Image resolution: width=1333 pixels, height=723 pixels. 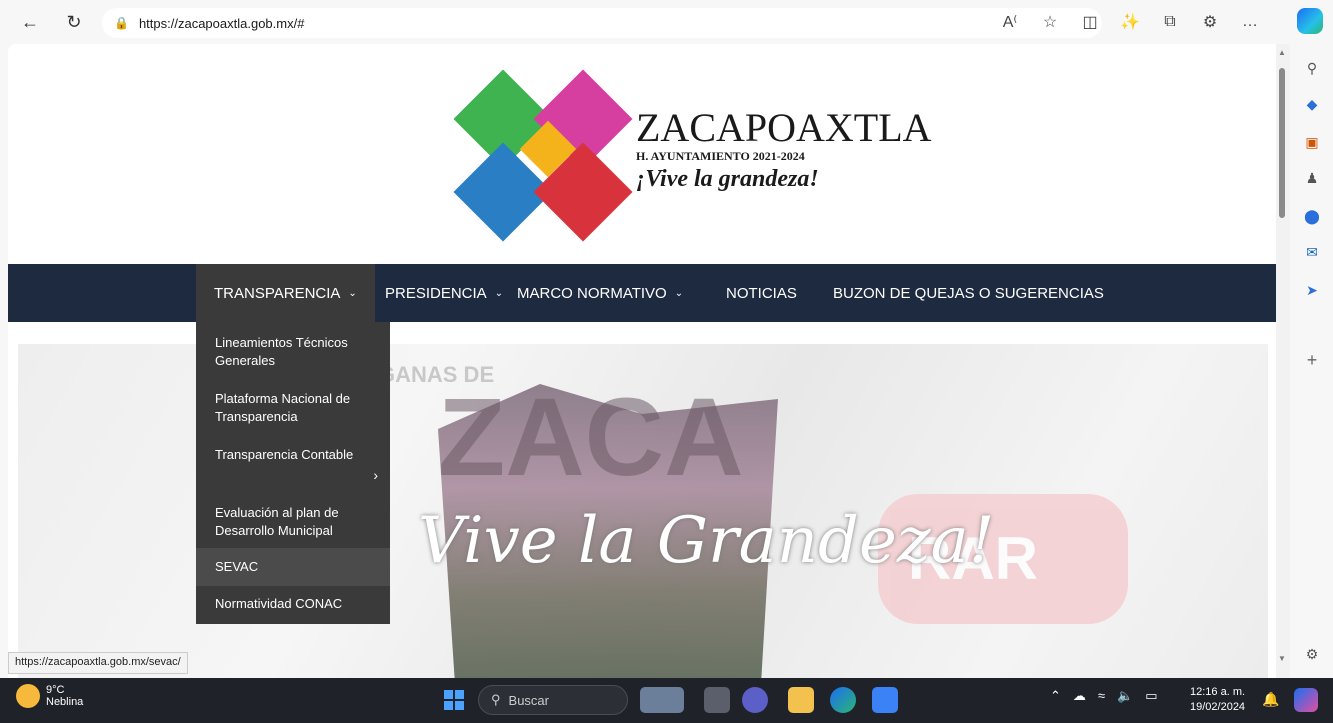 I want to click on nav-presidencia: PRESIDENCIA ⌄, so click(x=444, y=293).